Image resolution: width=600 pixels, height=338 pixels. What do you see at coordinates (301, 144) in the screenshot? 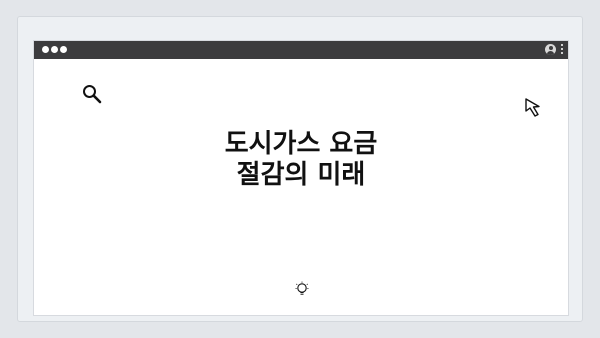
I see `headline-line-1: 도시가스 요금` at bounding box center [301, 144].